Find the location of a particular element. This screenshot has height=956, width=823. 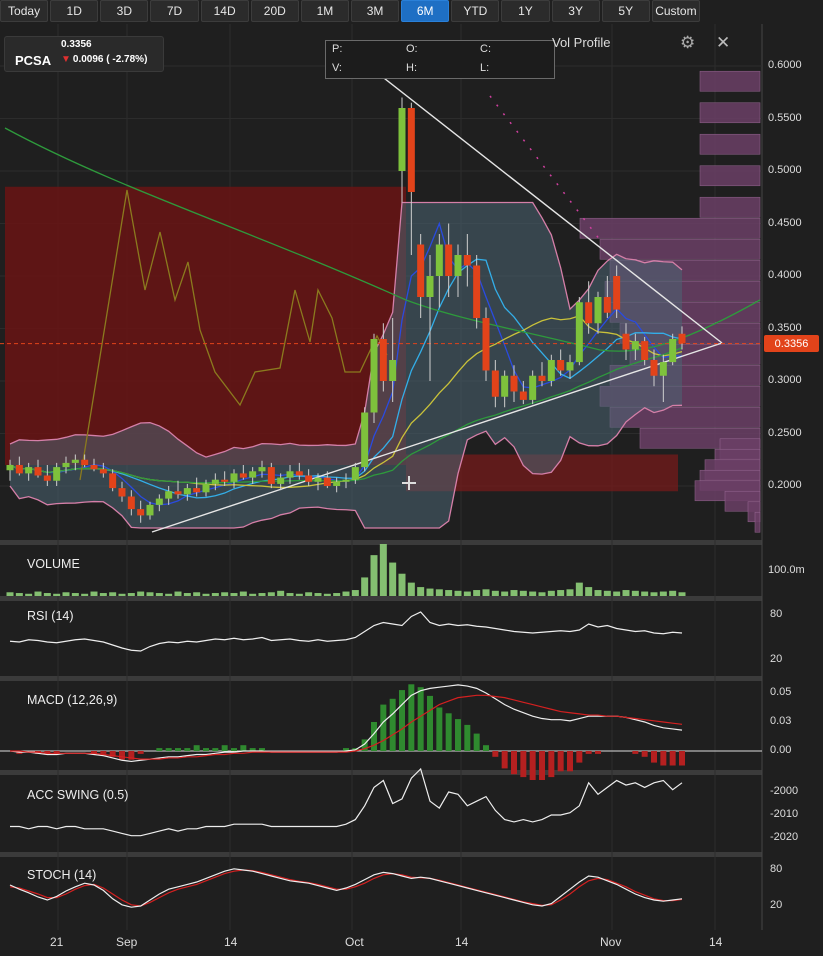

macd-axis-label: 0.03 is located at coordinates (781, 721).